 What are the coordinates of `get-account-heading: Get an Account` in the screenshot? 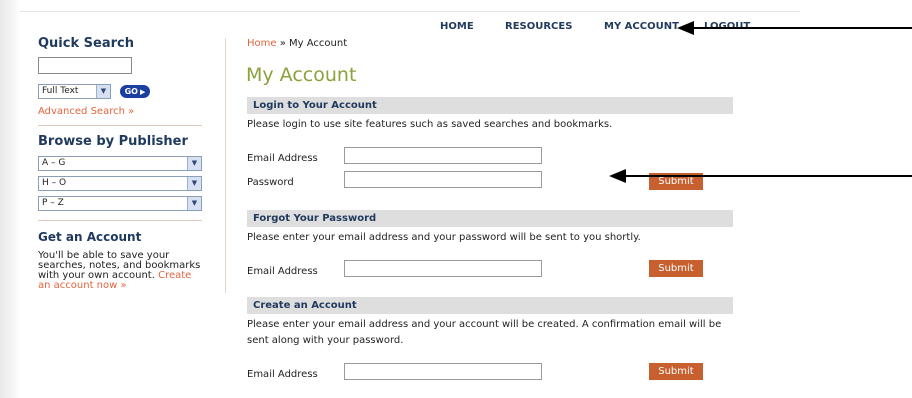 It's located at (90, 237).